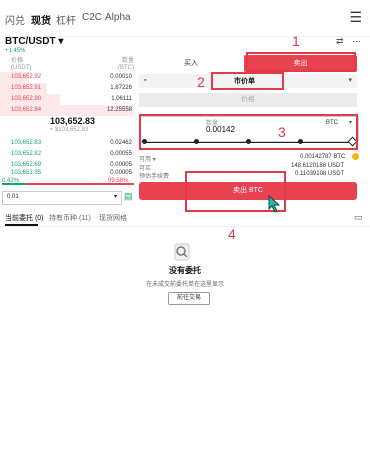 The width and height of the screenshot is (370, 457). I want to click on col-price-header: 价格 (USDT), so click(21, 65).